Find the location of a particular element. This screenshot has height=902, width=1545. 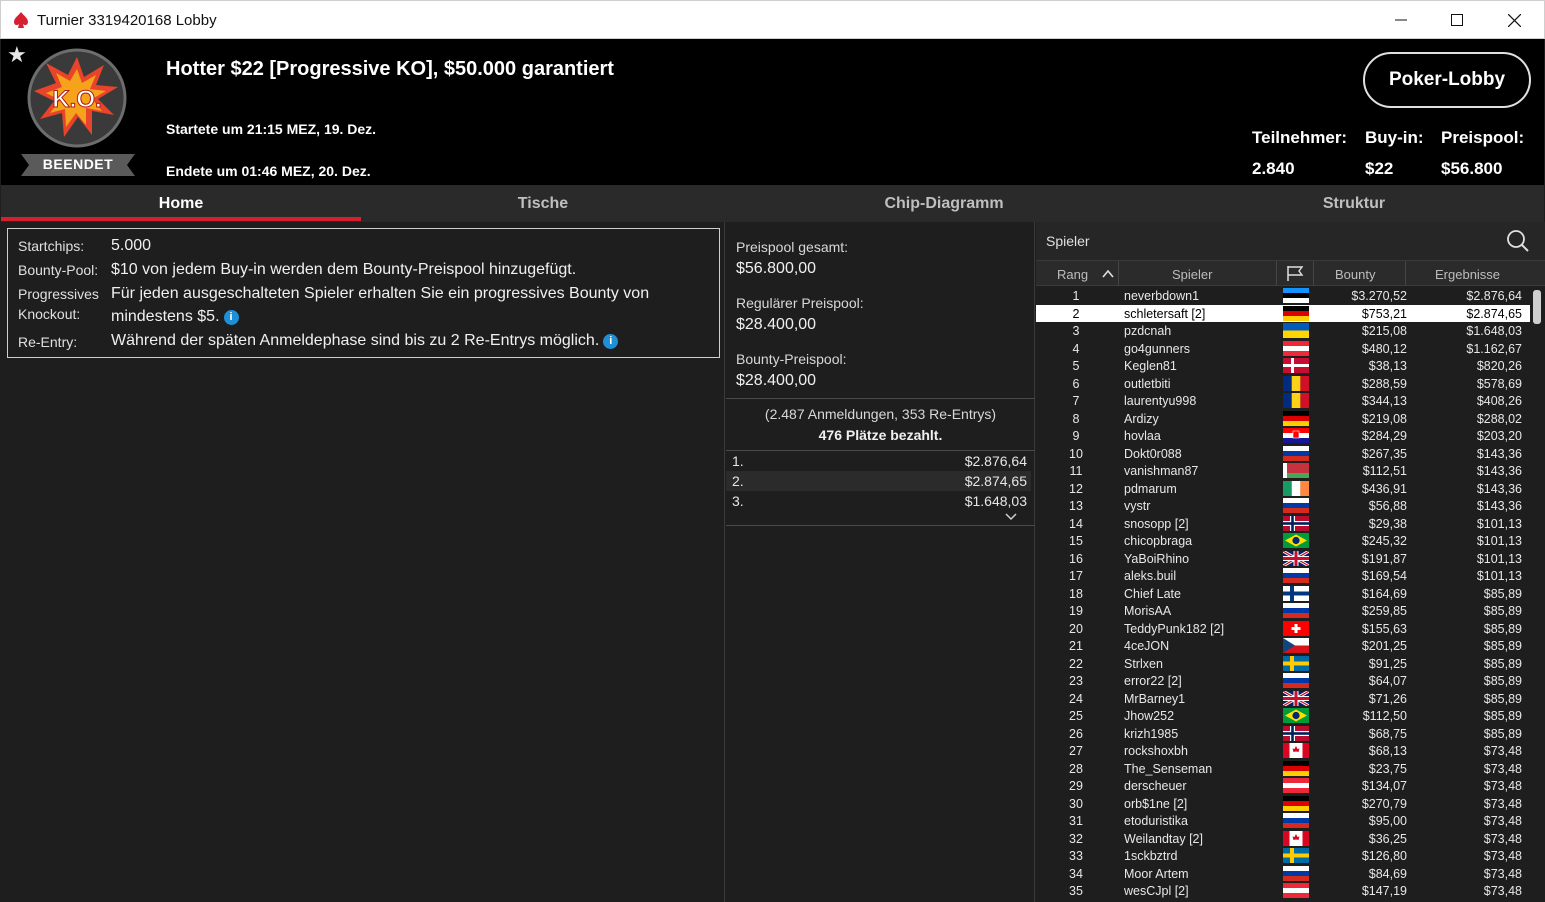

sort-asc-icon is located at coordinates (1108, 273).